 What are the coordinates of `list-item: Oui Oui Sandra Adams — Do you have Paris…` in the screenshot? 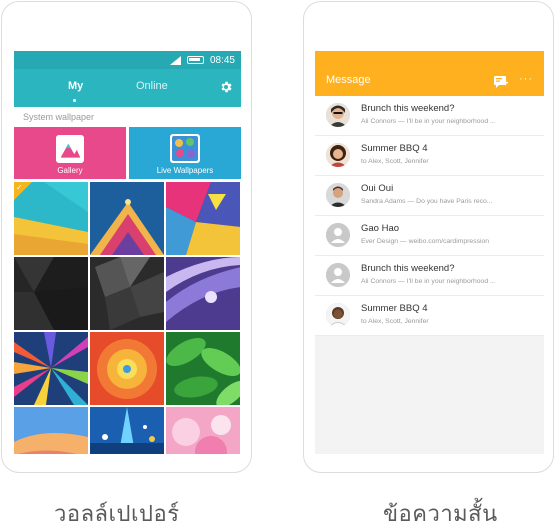 It's located at (429, 196).